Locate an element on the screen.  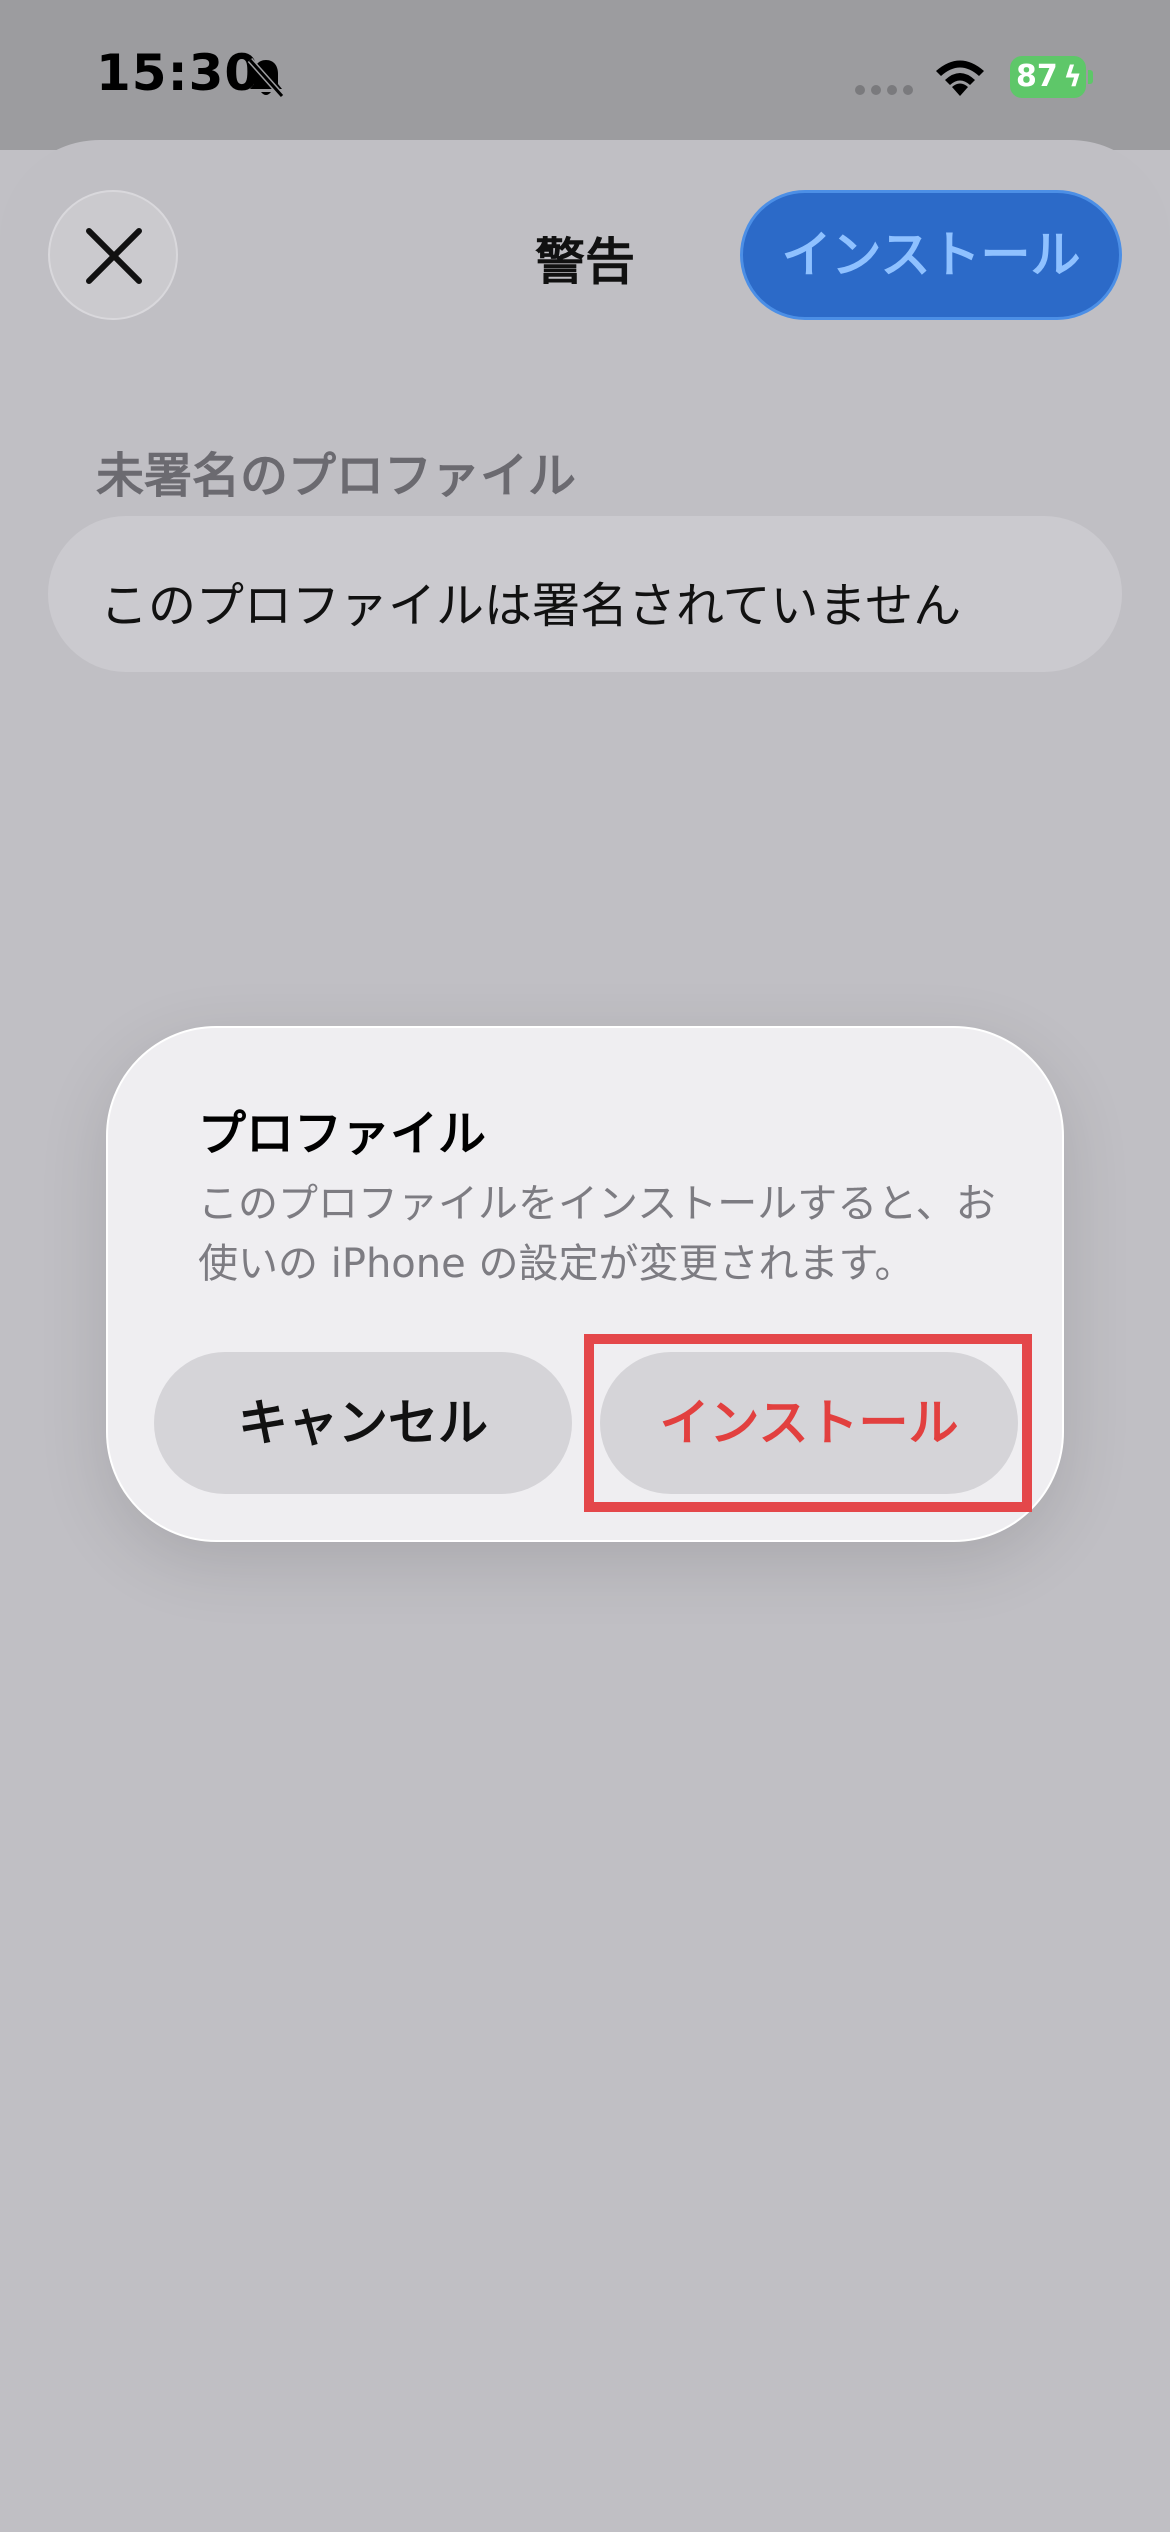
install-button-top: インストール is located at coordinates (931, 255).